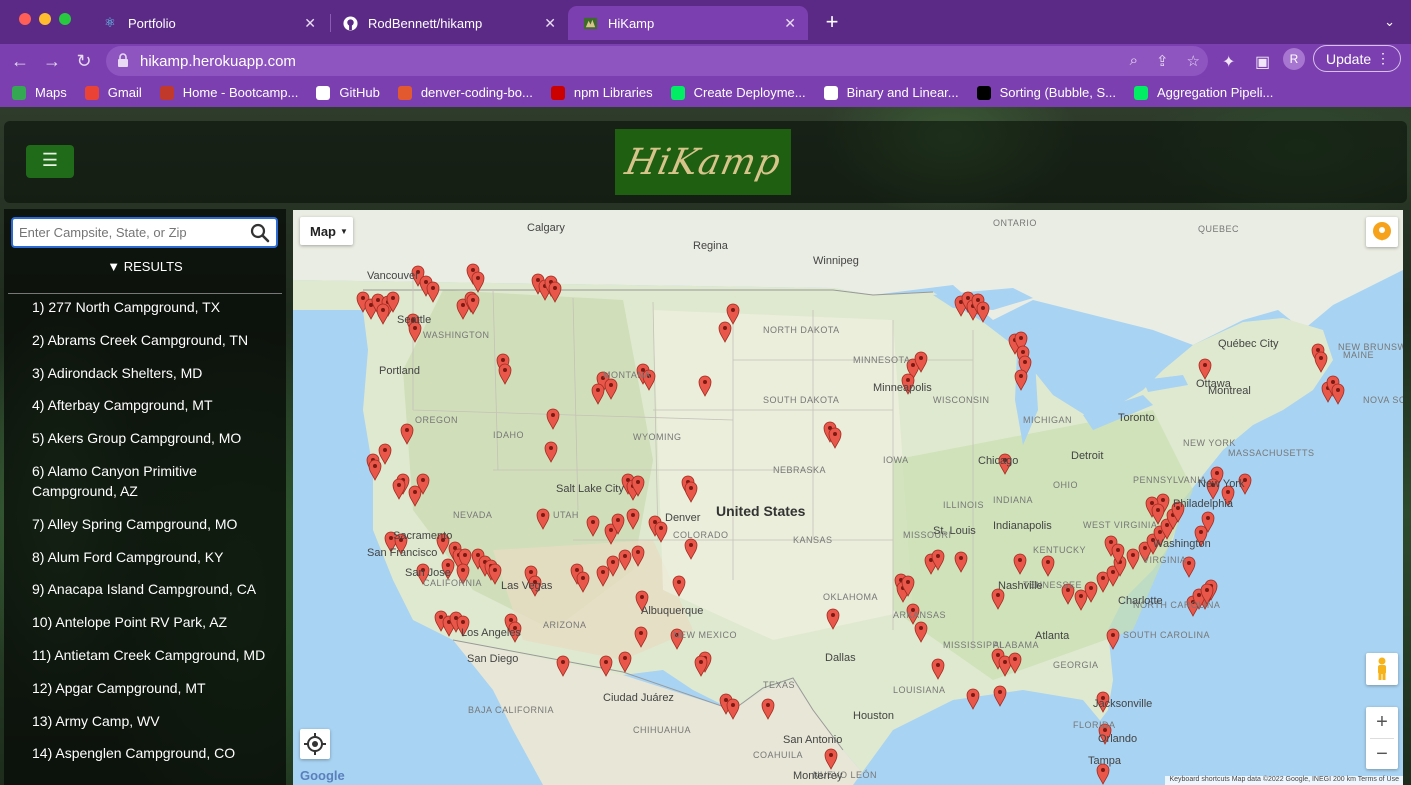  I want to click on zoom-out-button: −, so click(1382, 754).